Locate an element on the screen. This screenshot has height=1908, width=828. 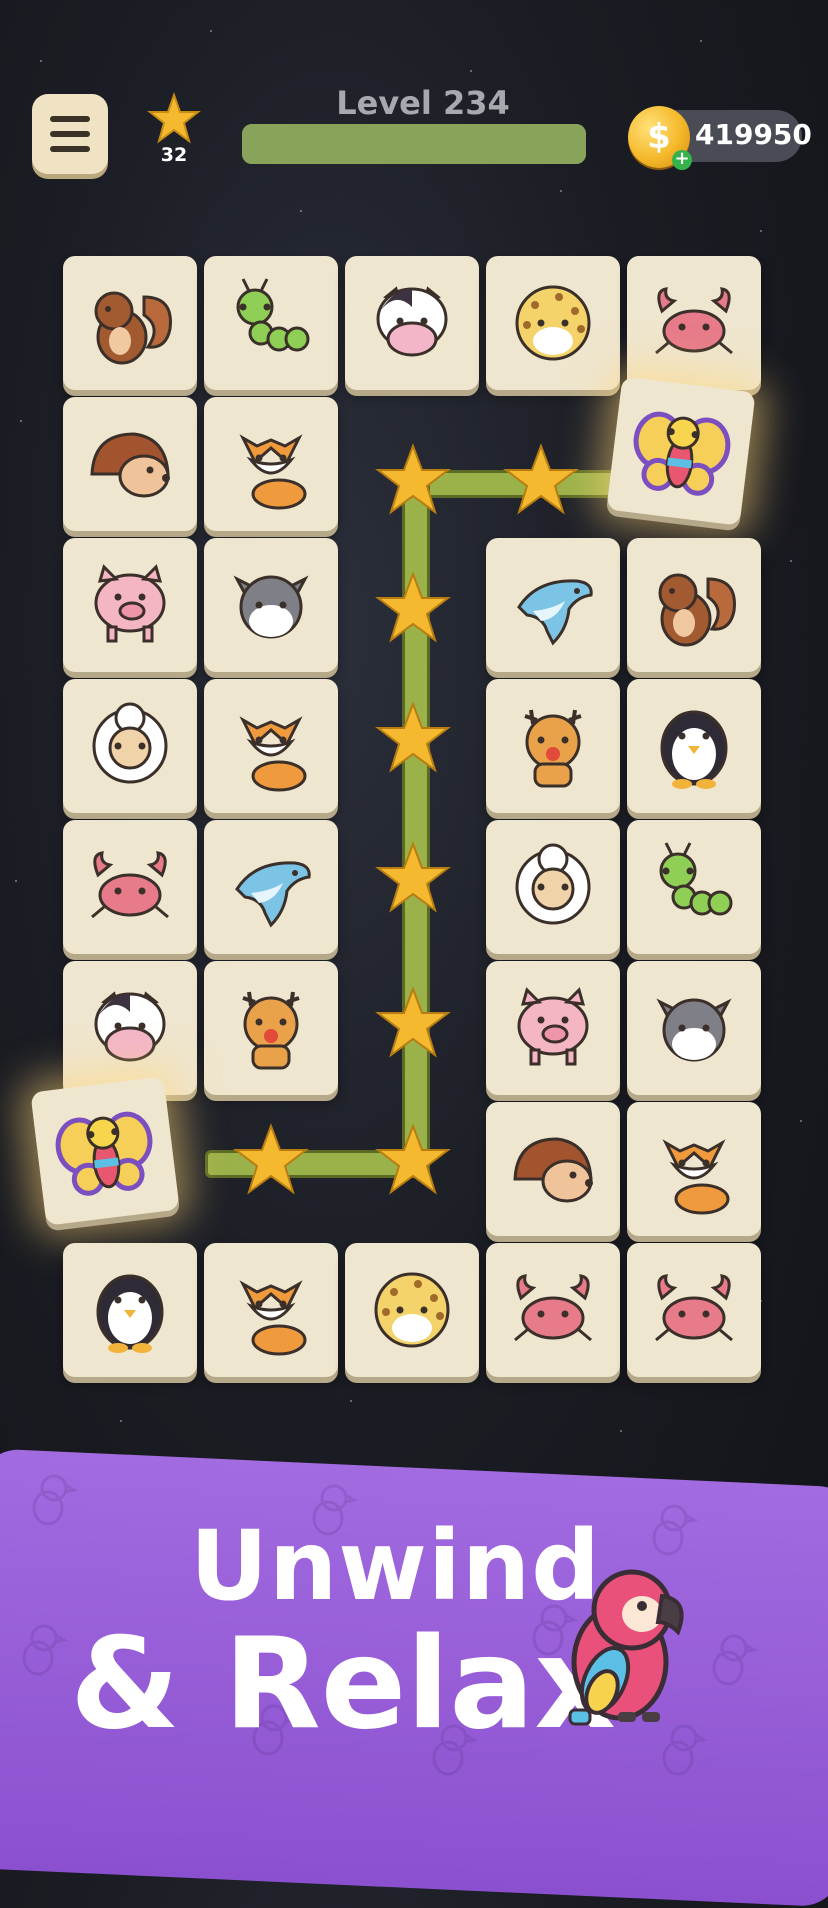
menu-button is located at coordinates (70, 134).